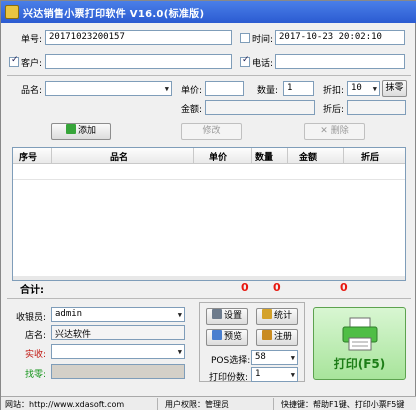 The width and height of the screenshot is (416, 410). I want to click on received-combo: ▼, so click(118, 351).